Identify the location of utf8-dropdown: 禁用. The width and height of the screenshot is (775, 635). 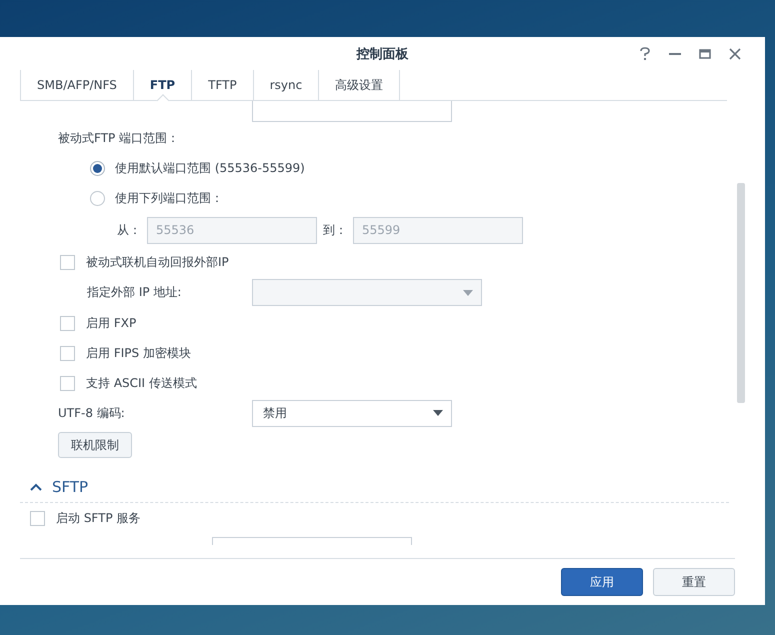
(352, 413).